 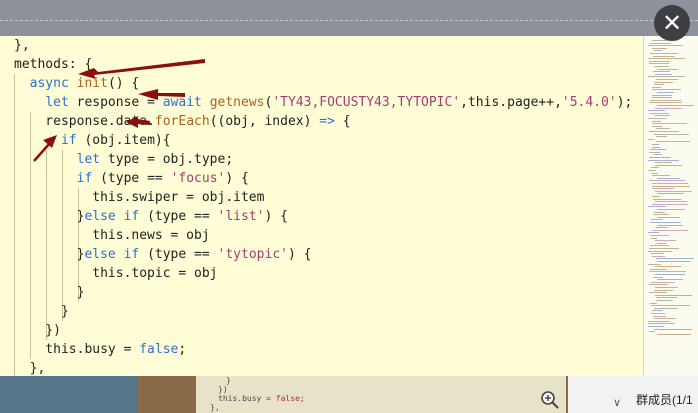 I want to click on background-window-titlebar, so click(x=349, y=19).